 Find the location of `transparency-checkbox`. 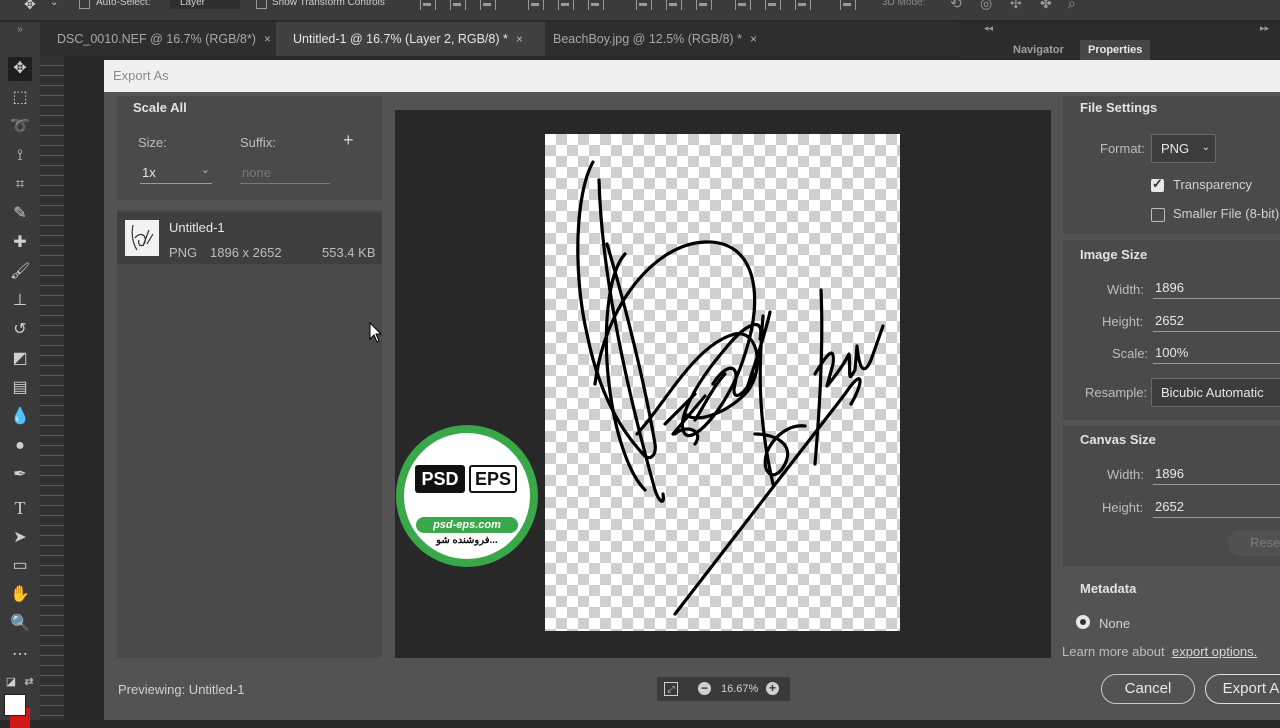

transparency-checkbox is located at coordinates (1157, 184).